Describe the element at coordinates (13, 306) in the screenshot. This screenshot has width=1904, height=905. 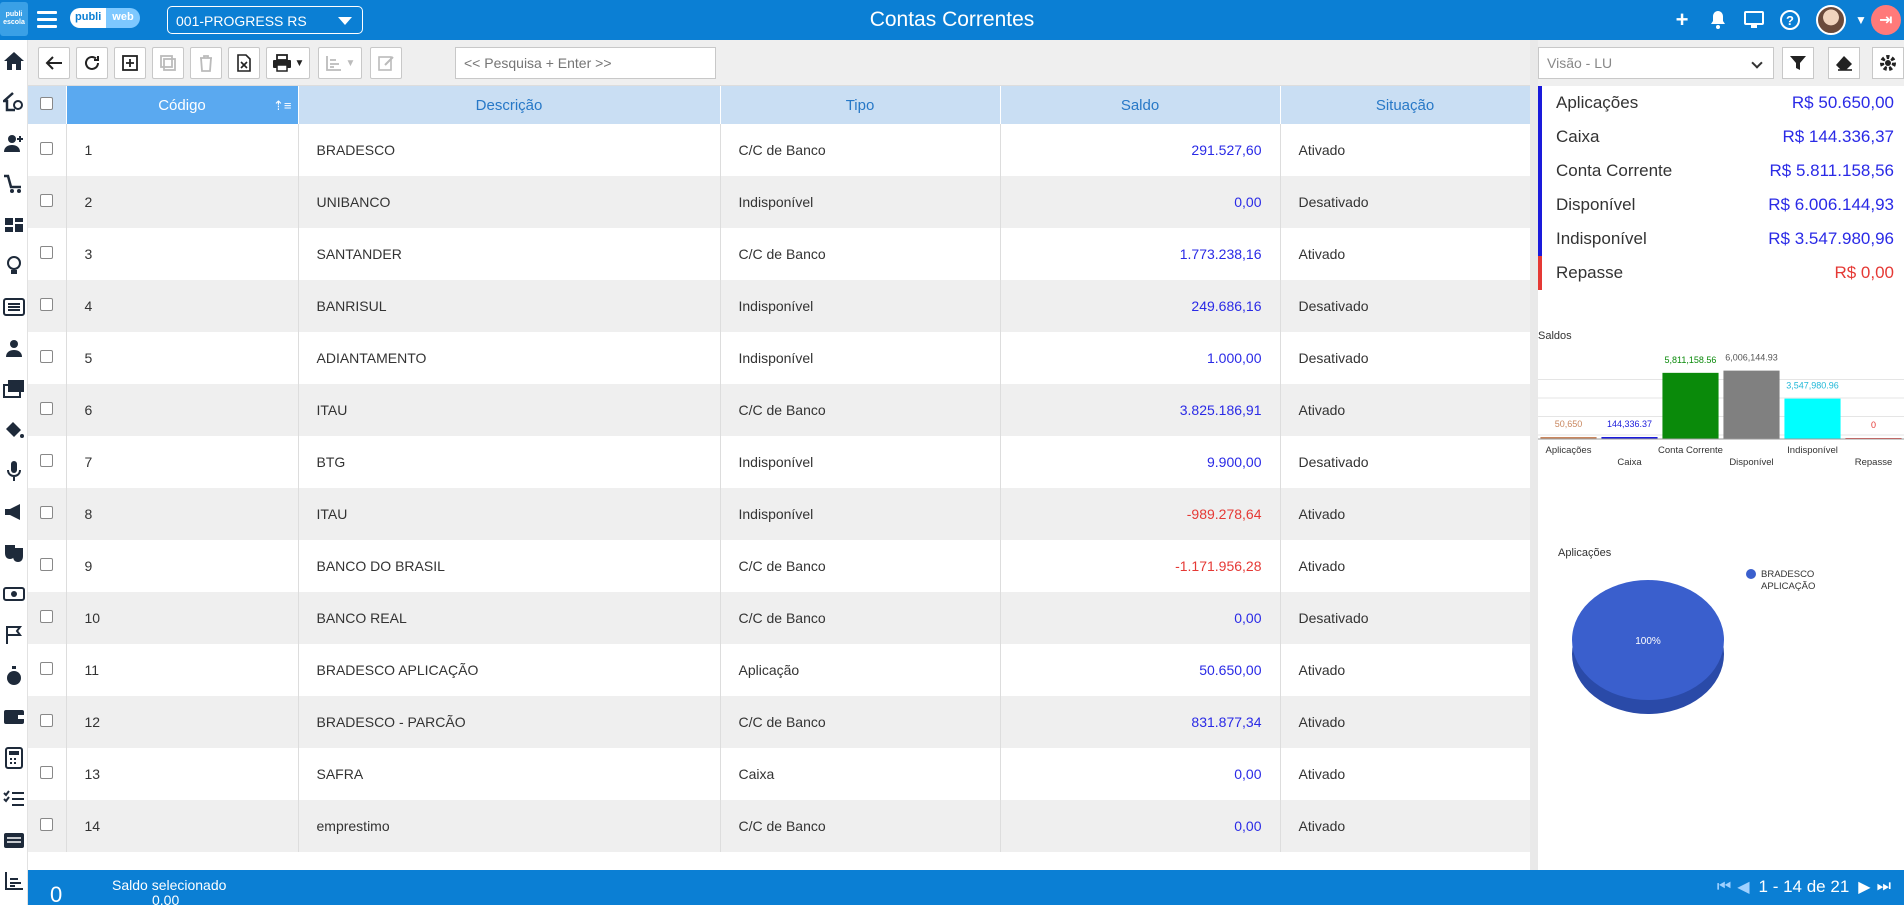
I see `list-icon` at that location.